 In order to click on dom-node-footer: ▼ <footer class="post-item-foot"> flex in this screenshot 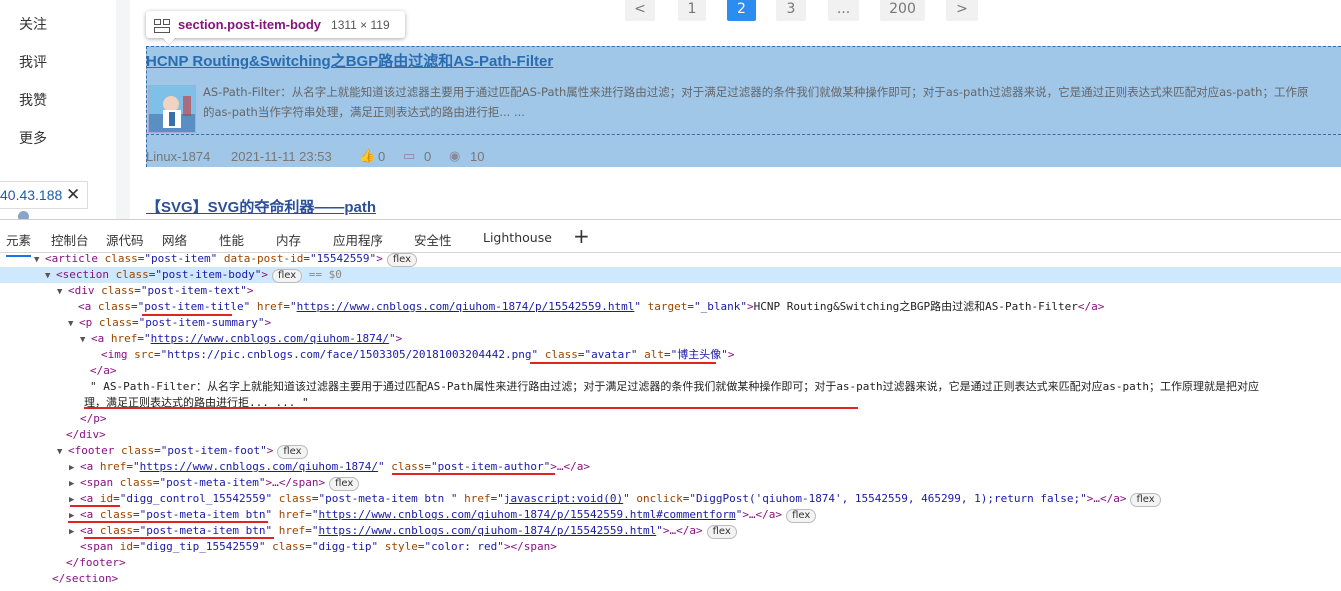, I will do `click(154, 451)`.